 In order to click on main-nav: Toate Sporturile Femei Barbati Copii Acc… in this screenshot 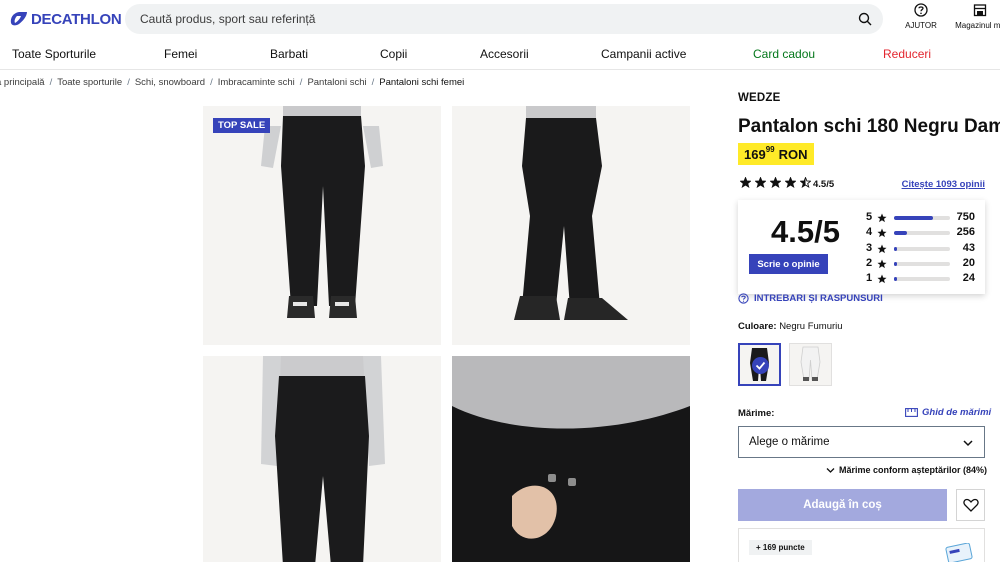, I will do `click(500, 54)`.